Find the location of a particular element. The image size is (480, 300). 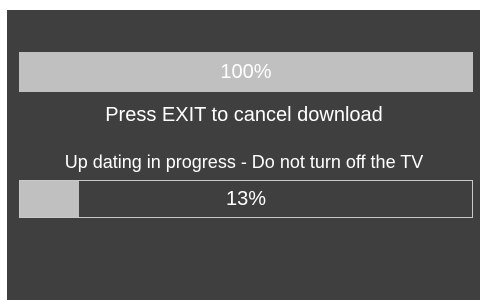

cancel-download-message: Press EXIT to cancel download is located at coordinates (244, 115).